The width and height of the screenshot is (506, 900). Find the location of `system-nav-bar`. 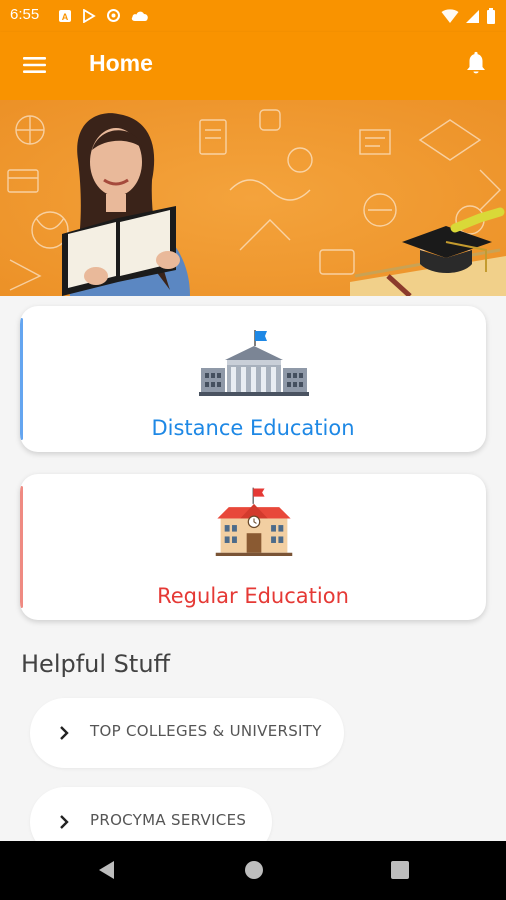

system-nav-bar is located at coordinates (253, 870).